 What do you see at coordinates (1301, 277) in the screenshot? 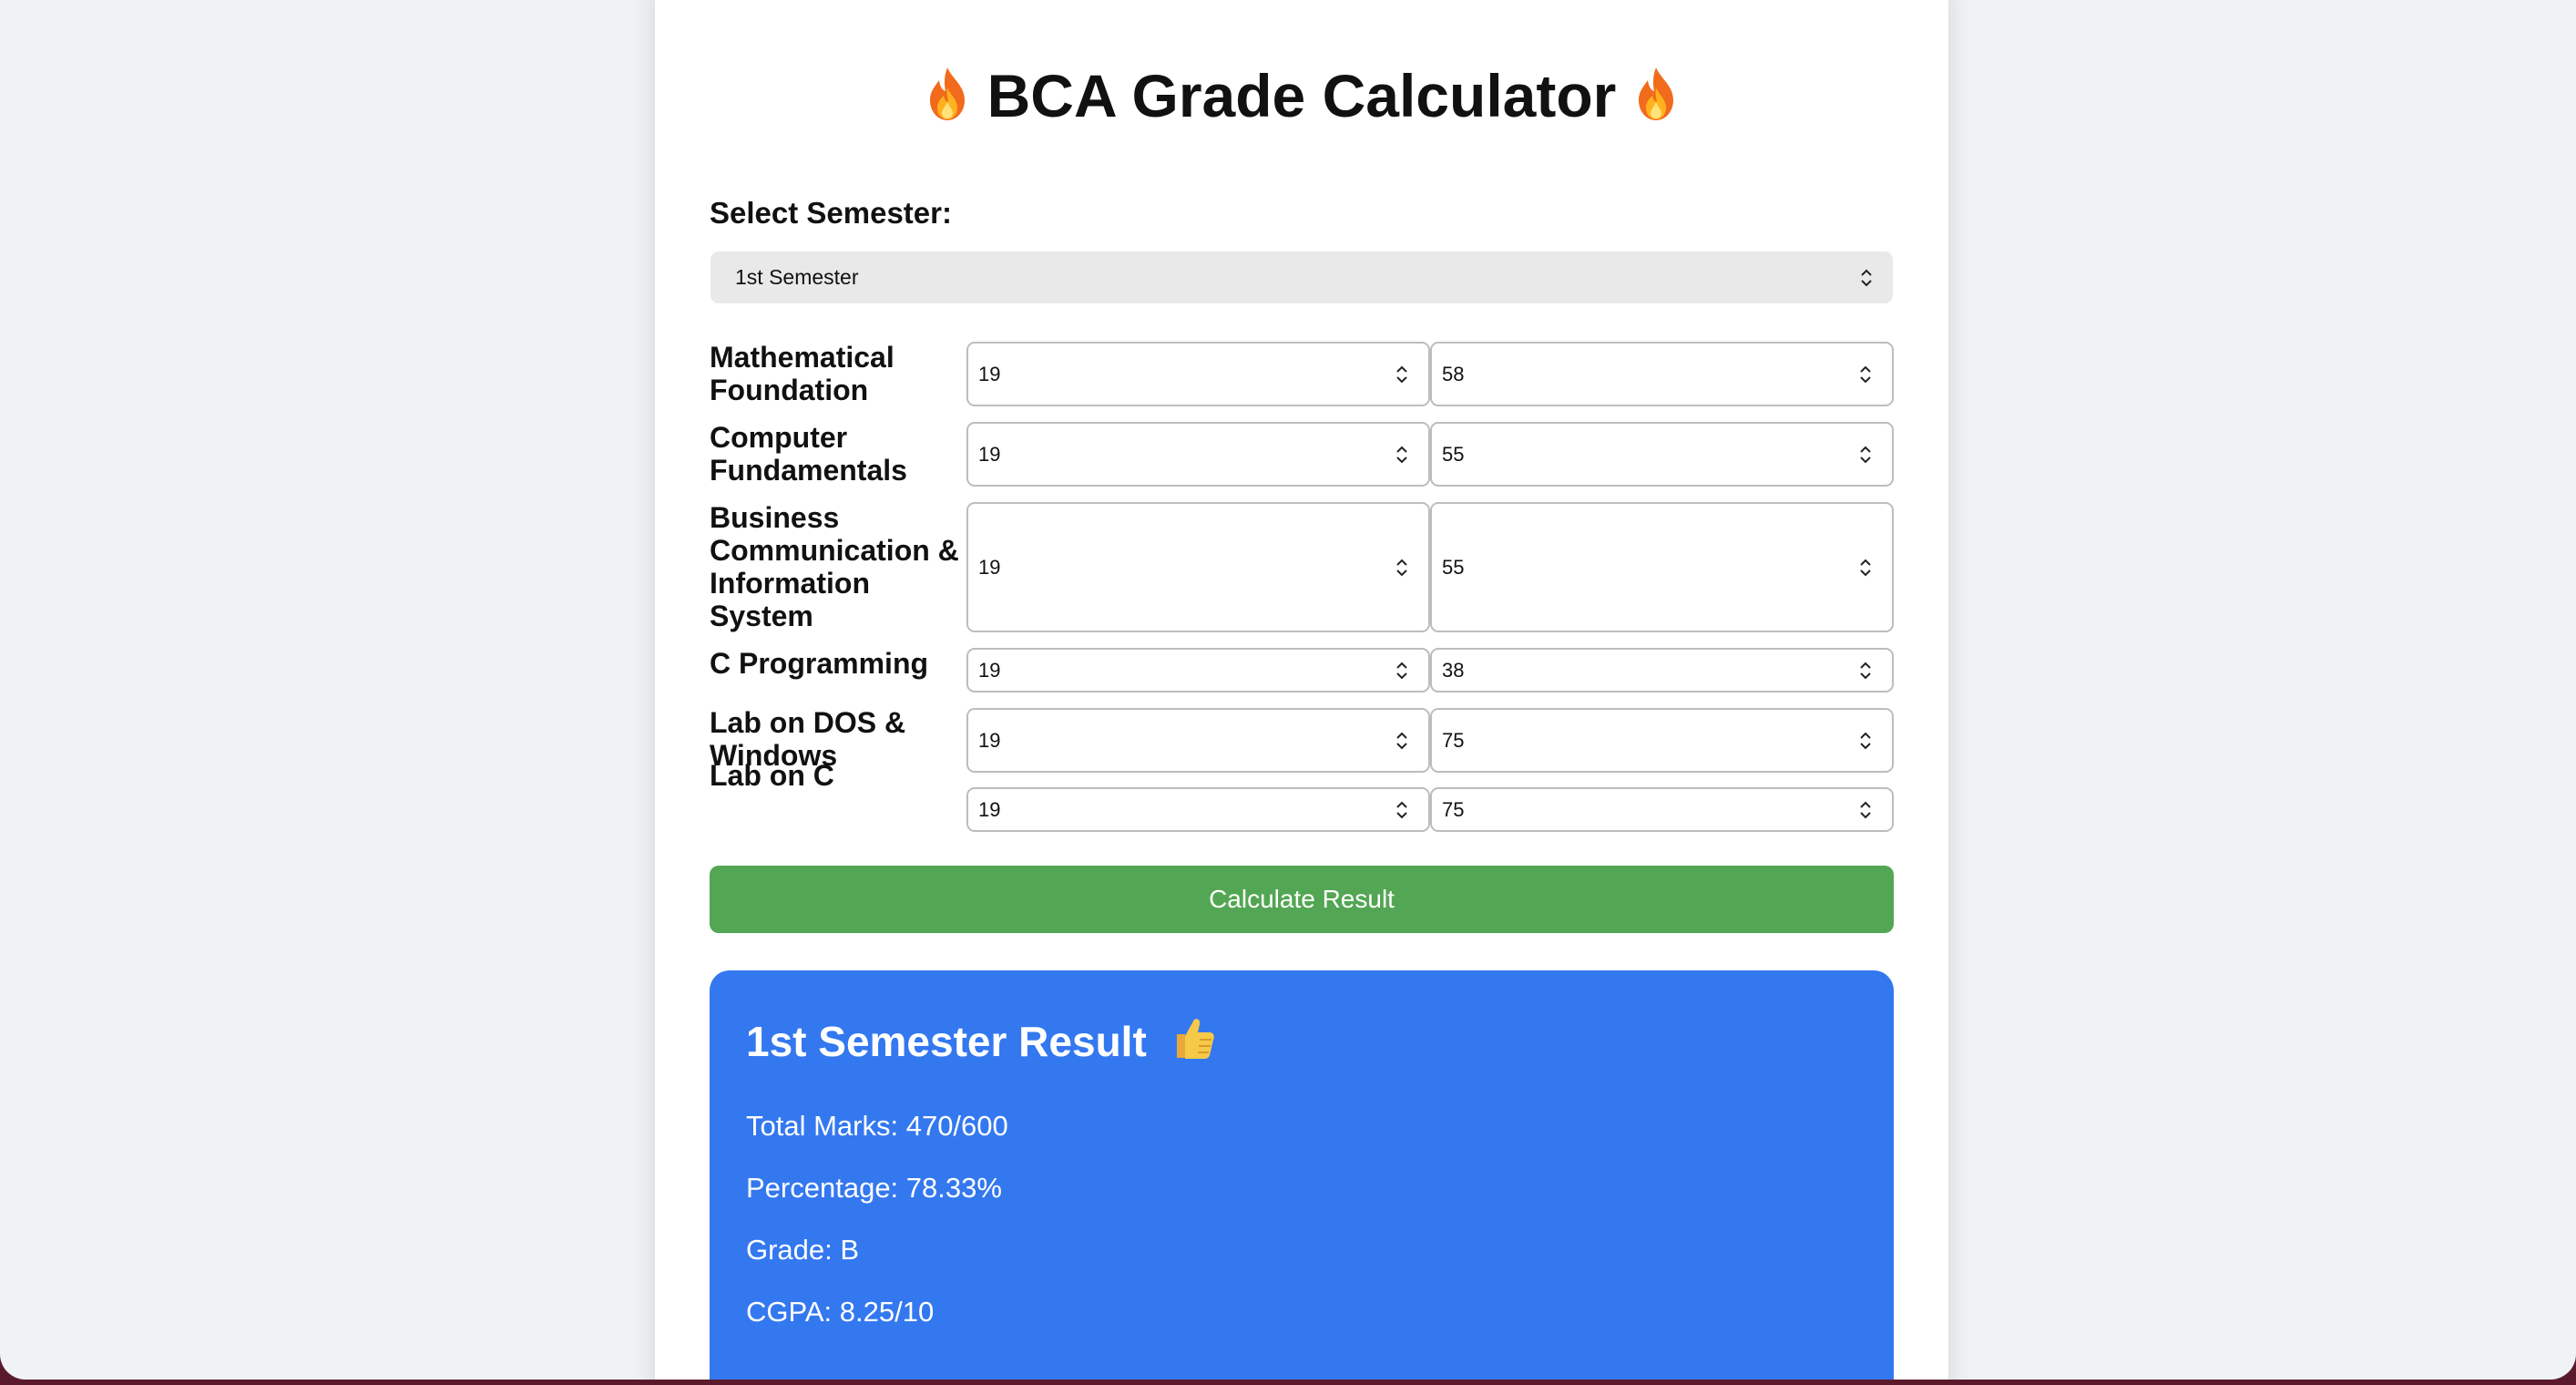
I see `semester-select: 1st Semester` at bounding box center [1301, 277].